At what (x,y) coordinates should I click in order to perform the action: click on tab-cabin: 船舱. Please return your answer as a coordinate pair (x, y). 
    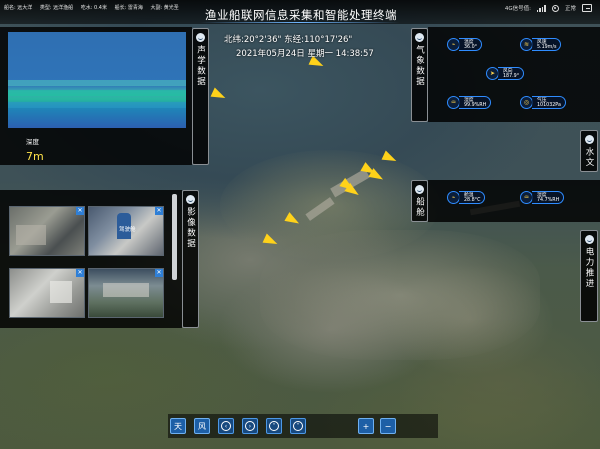
    Looking at the image, I should click on (419, 201).